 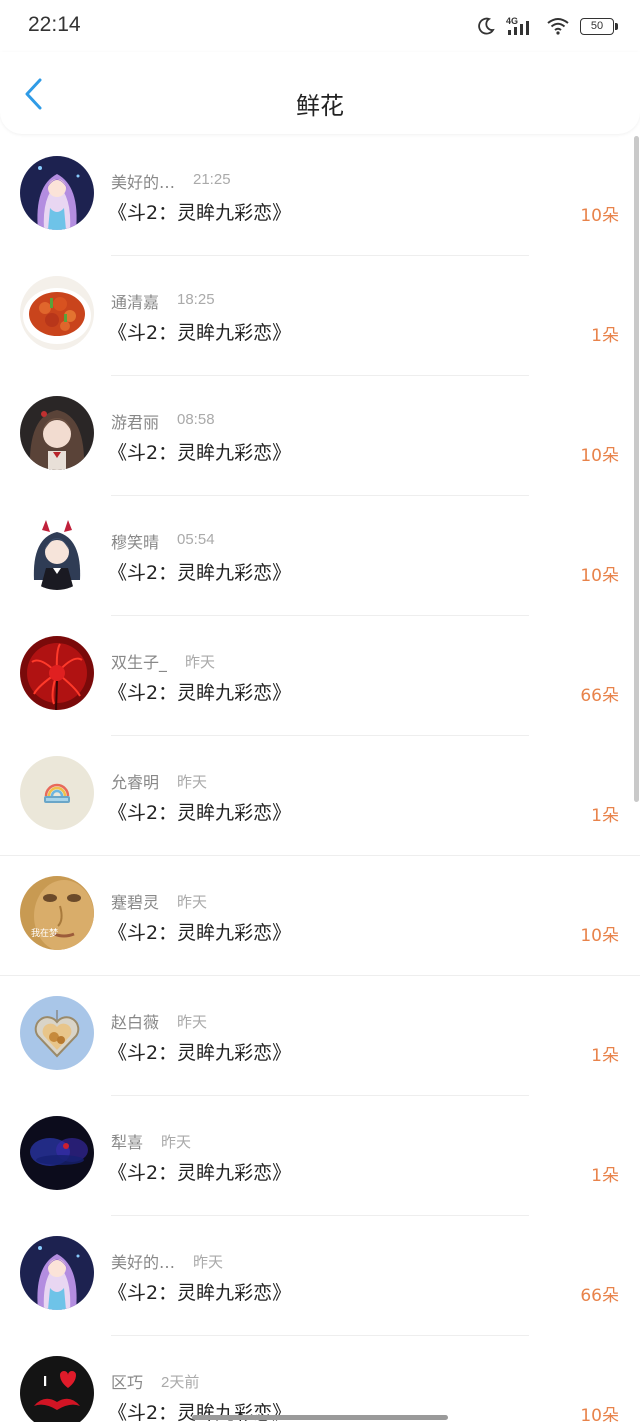 I want to click on anime-girl-dark-image, so click(x=57, y=433).